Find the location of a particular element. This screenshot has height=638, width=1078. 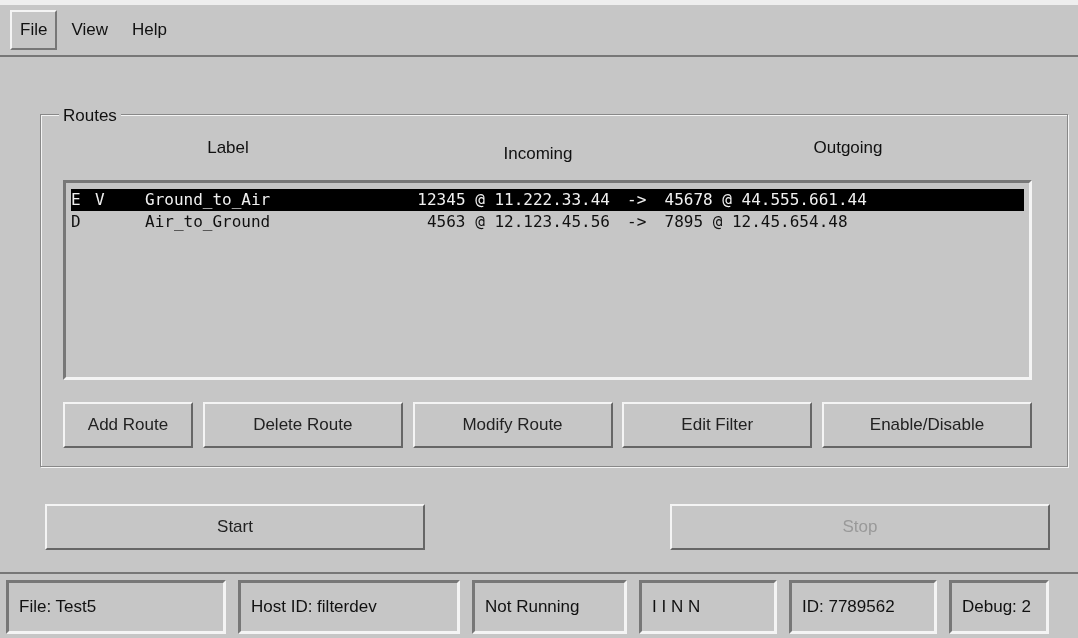

status-field: Debug: 2 is located at coordinates (999, 607).